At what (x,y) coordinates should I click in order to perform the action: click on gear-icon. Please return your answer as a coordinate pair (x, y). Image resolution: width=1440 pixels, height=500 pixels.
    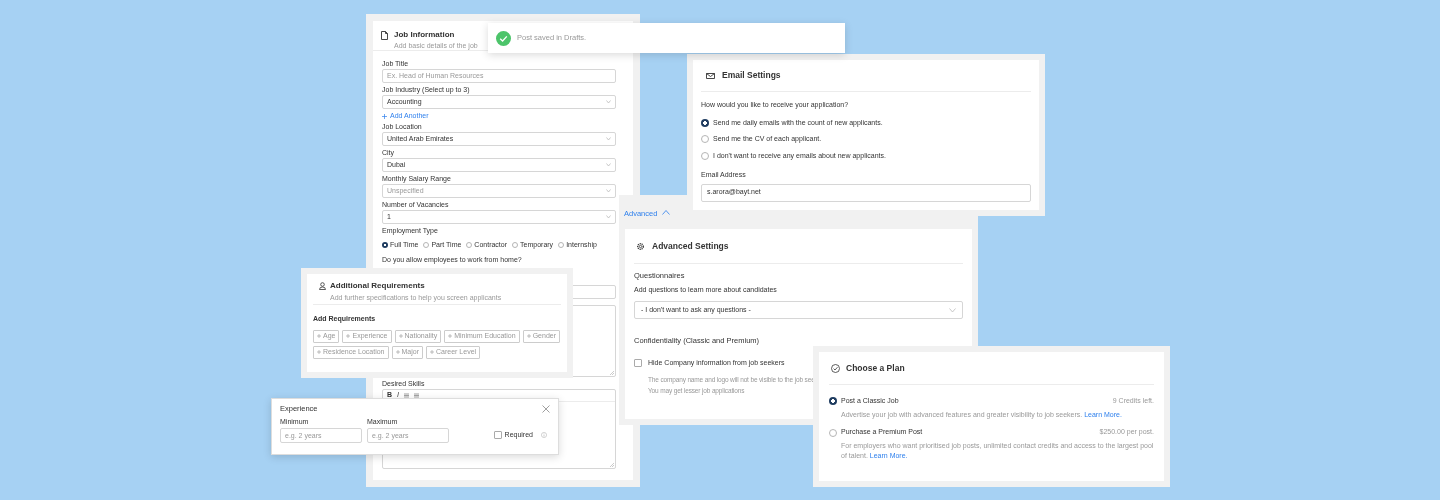
    Looking at the image, I should click on (640, 246).